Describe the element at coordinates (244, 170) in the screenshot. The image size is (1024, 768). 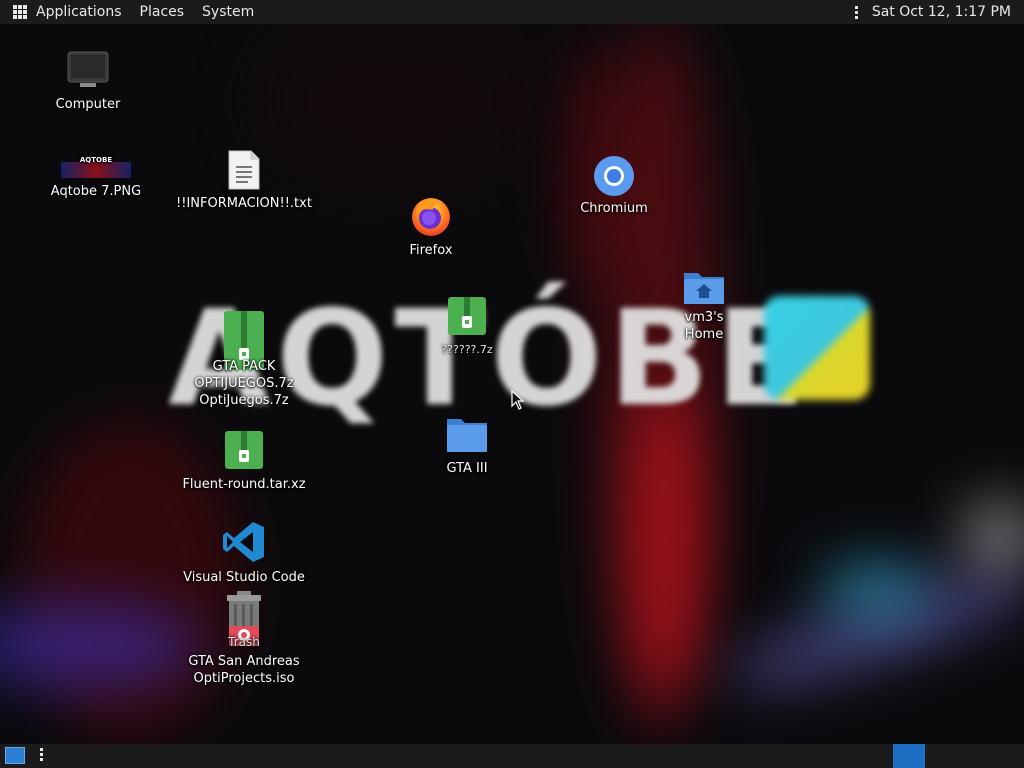
I see `text-file-icon` at that location.